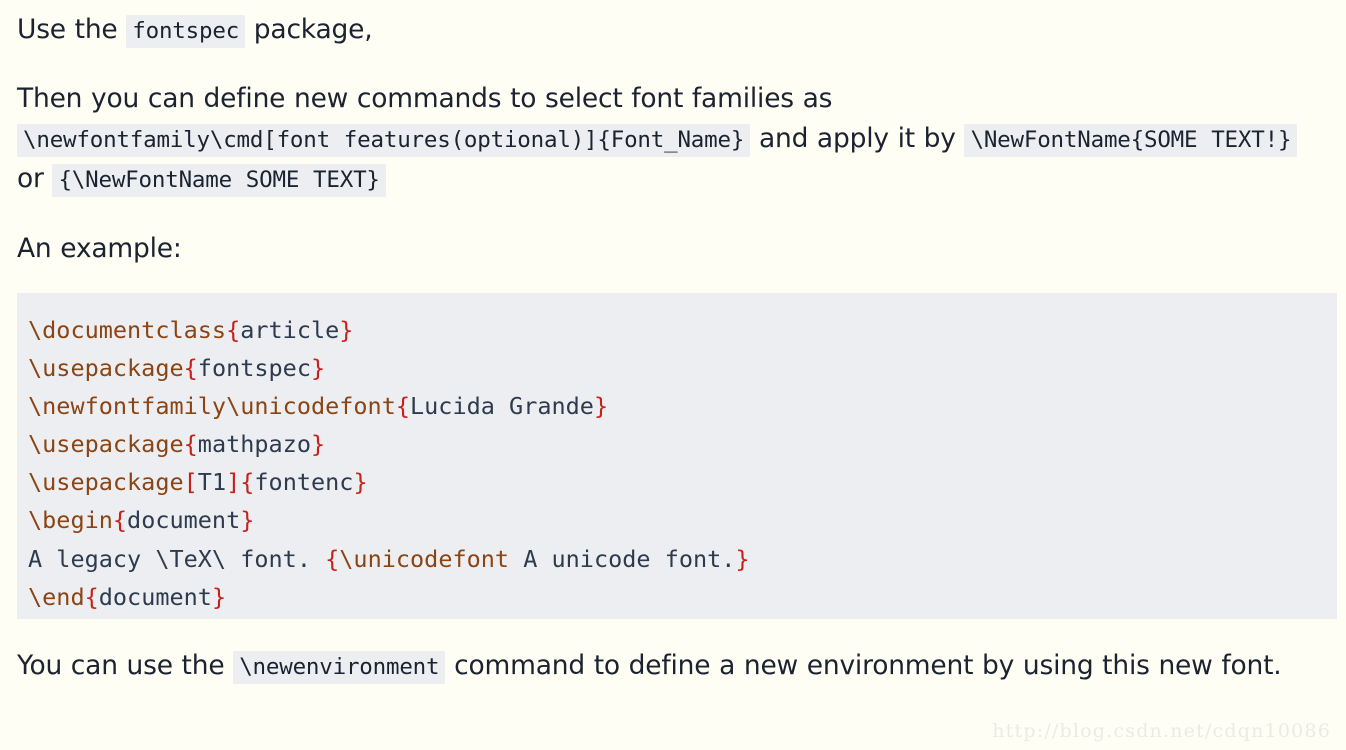 The height and width of the screenshot is (750, 1346). Describe the element at coordinates (622, 558) in the screenshot. I see `code-token: A unicode font.` at that location.